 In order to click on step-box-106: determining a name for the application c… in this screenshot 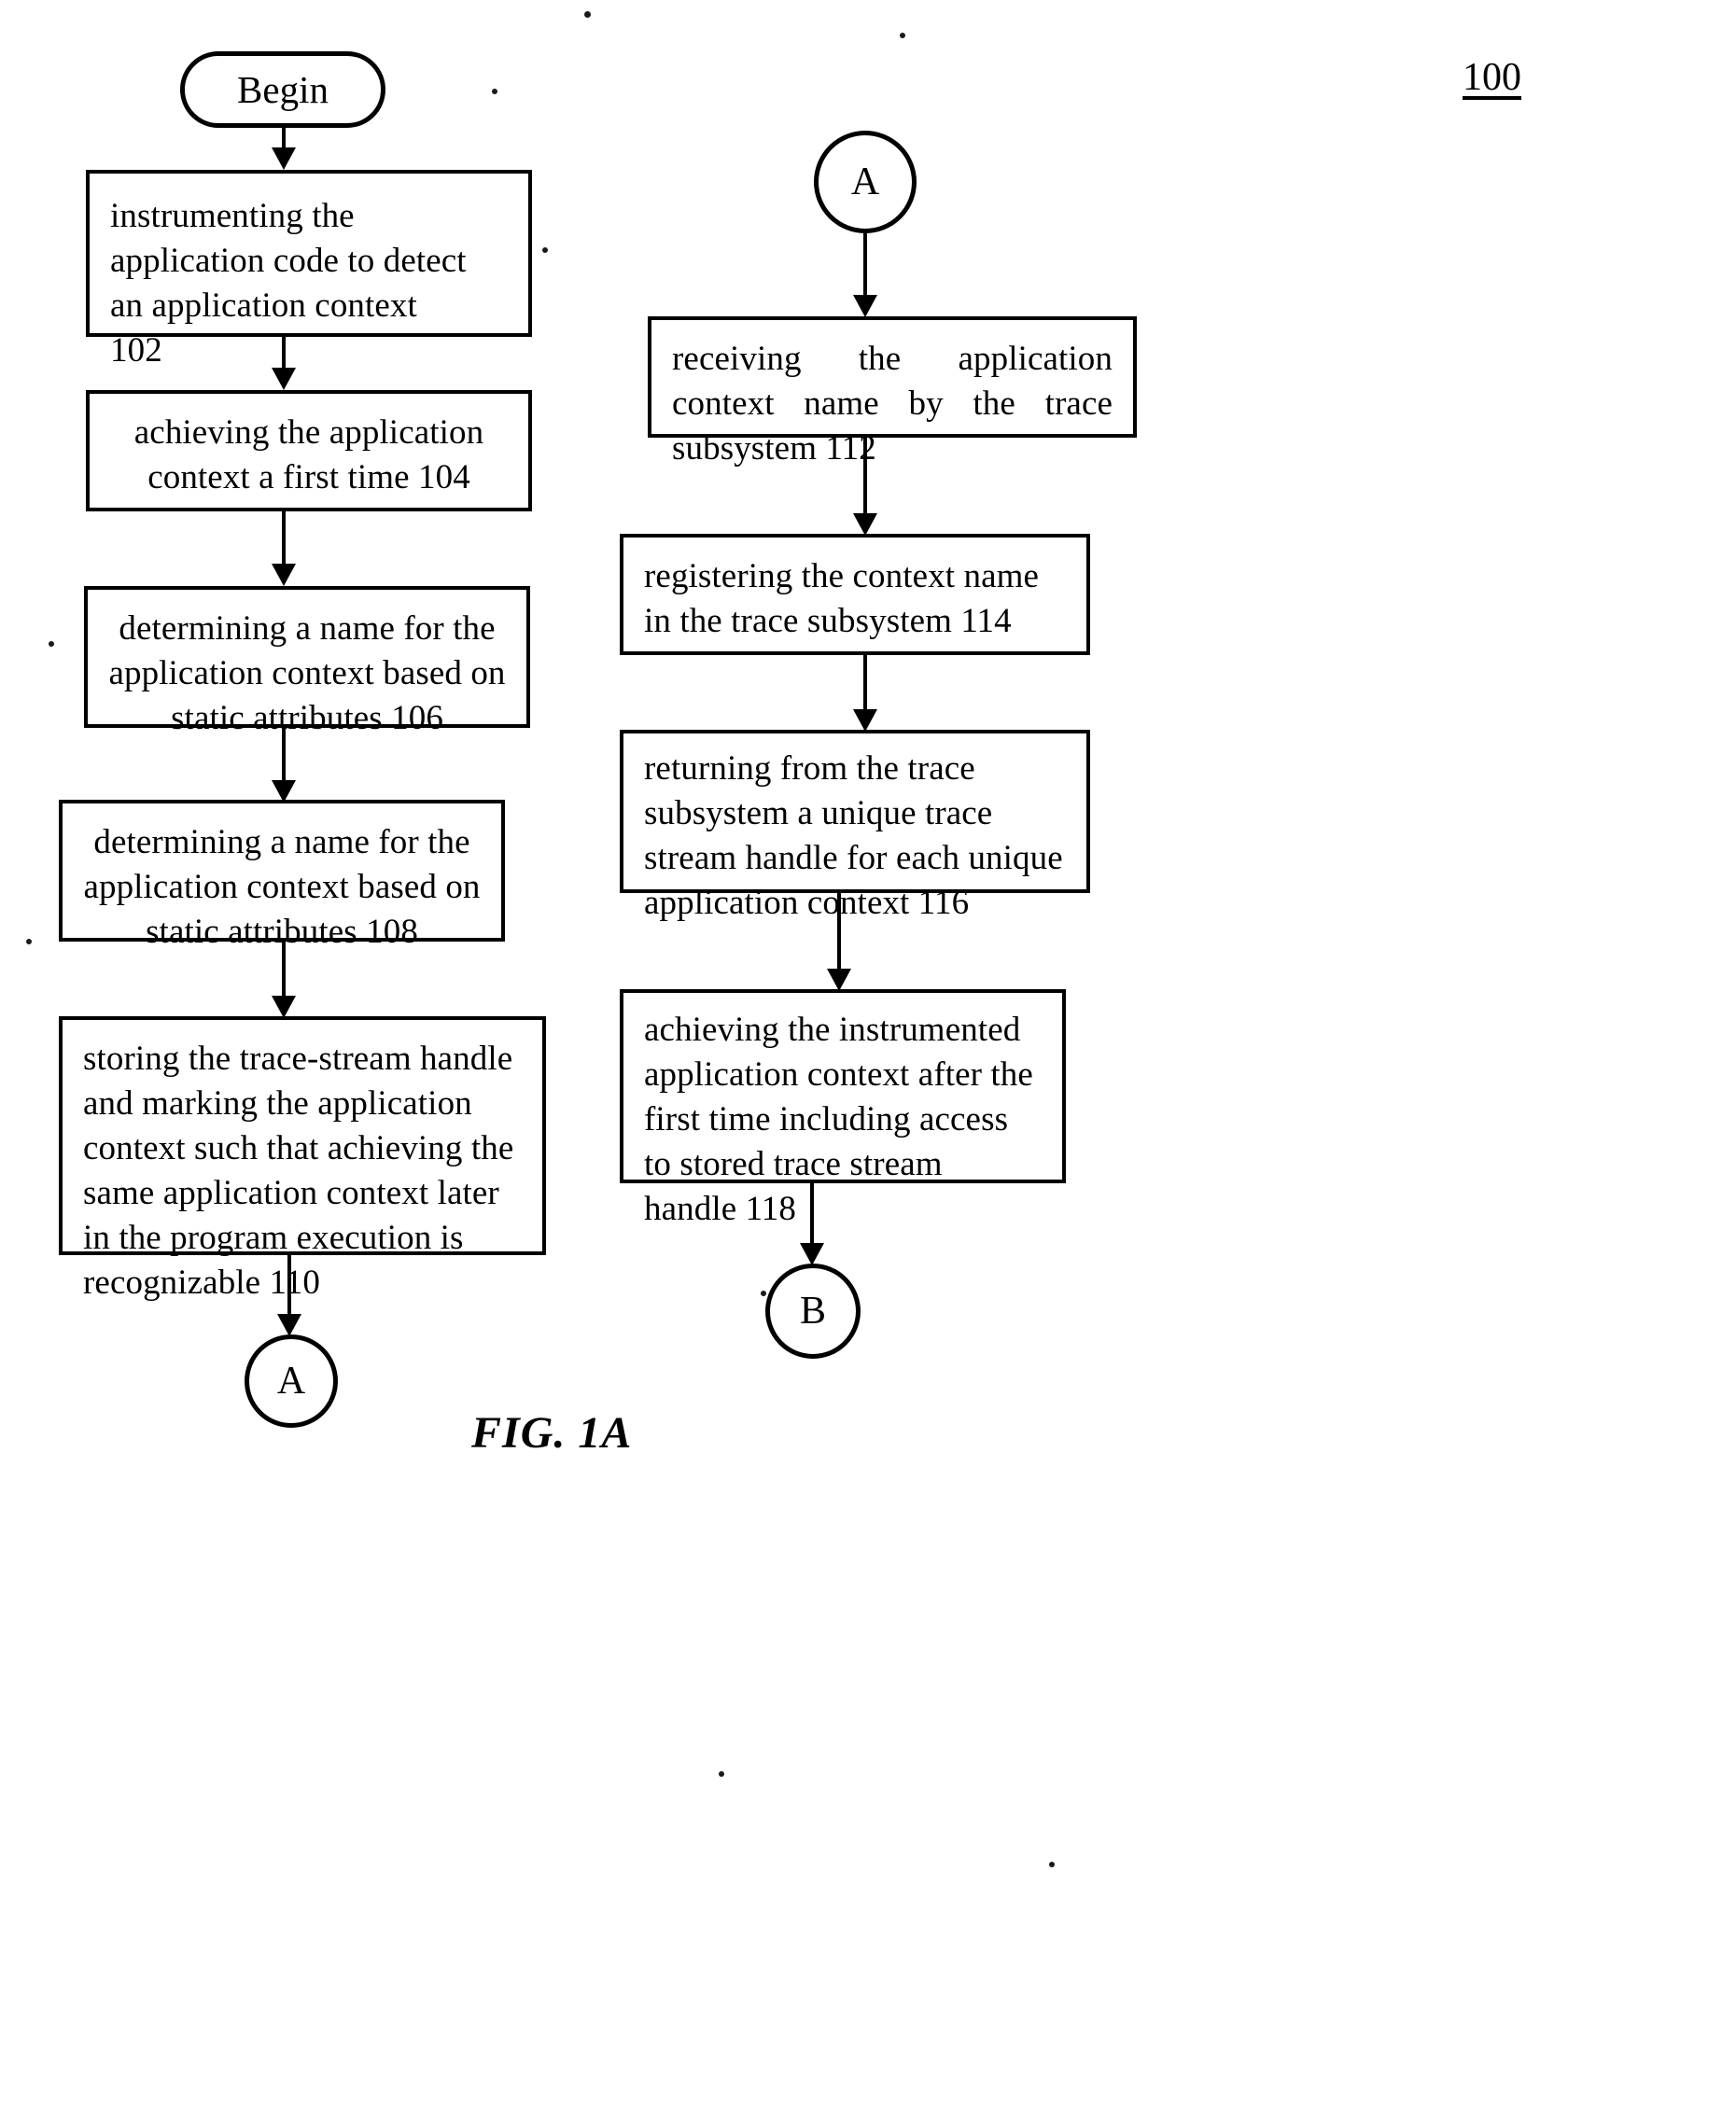, I will do `click(307, 662)`.